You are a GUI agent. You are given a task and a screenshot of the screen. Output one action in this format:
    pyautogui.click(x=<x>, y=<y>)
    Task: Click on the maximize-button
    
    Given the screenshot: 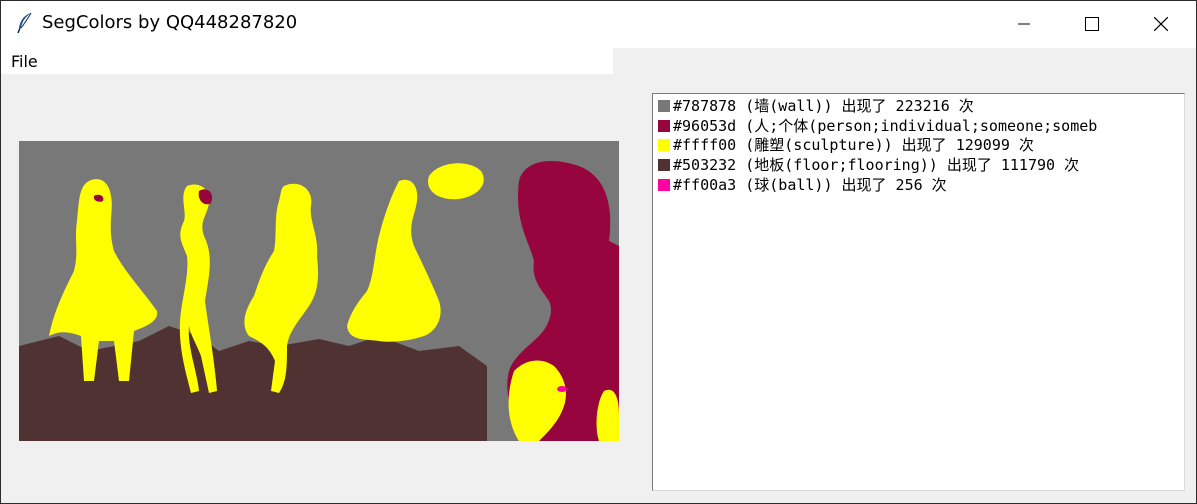 What is the action you would take?
    pyautogui.click(x=1092, y=23)
    